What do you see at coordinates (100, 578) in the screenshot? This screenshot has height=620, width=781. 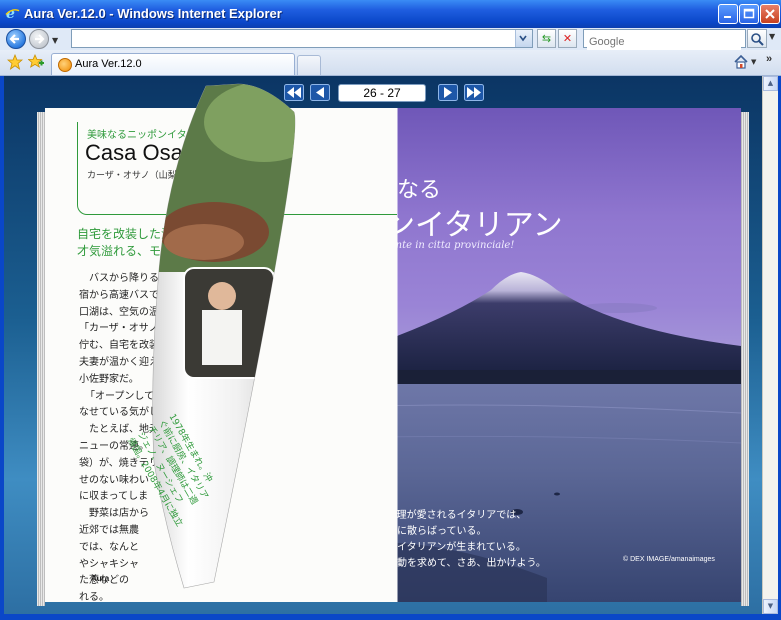 I see `page-footer-magazine: Aura` at bounding box center [100, 578].